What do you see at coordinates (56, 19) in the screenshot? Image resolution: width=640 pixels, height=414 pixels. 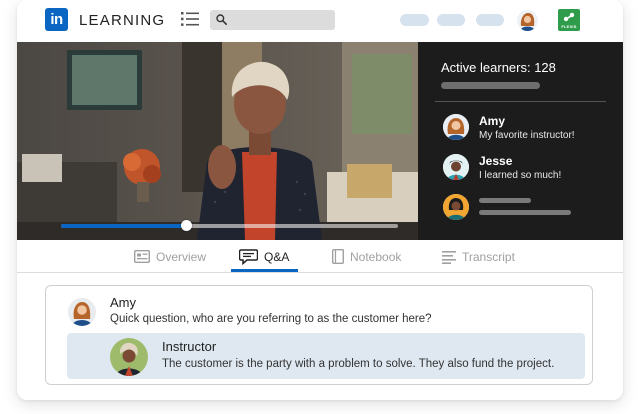 I see `linkedin-logo: in` at bounding box center [56, 19].